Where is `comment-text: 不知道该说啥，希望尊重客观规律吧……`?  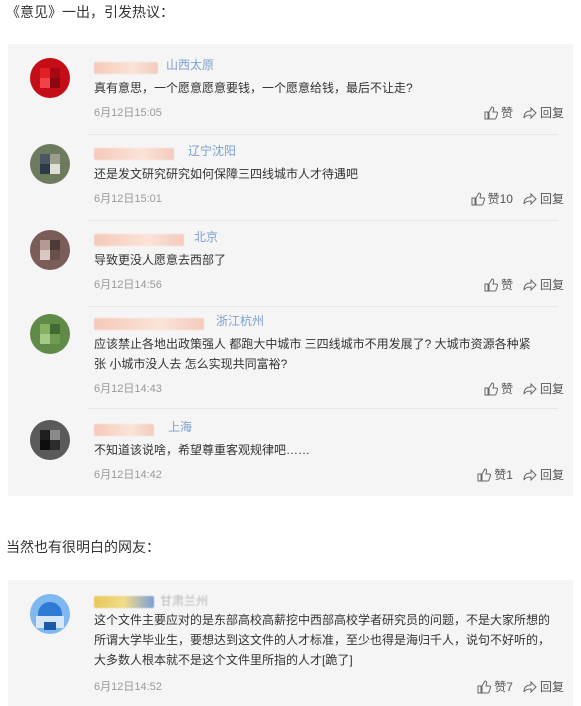
comment-text: 不知道该说啥，希望尊重客观规律吧…… is located at coordinates (202, 450).